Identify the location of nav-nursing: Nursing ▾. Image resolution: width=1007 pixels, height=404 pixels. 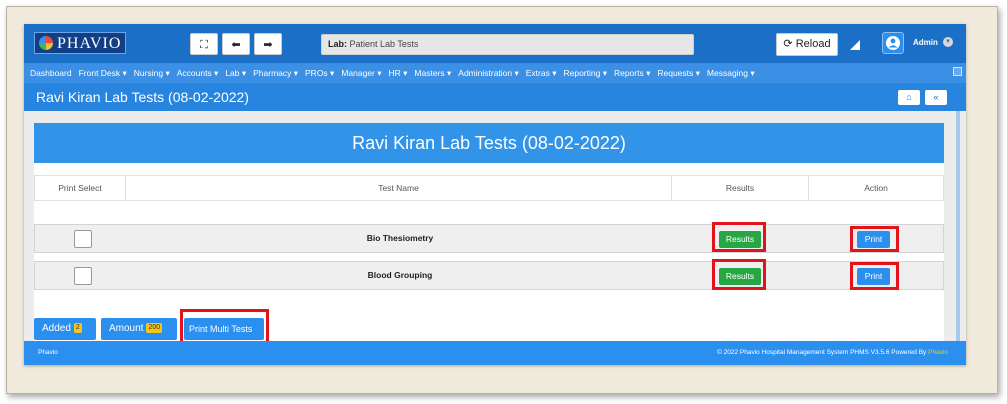
(152, 73).